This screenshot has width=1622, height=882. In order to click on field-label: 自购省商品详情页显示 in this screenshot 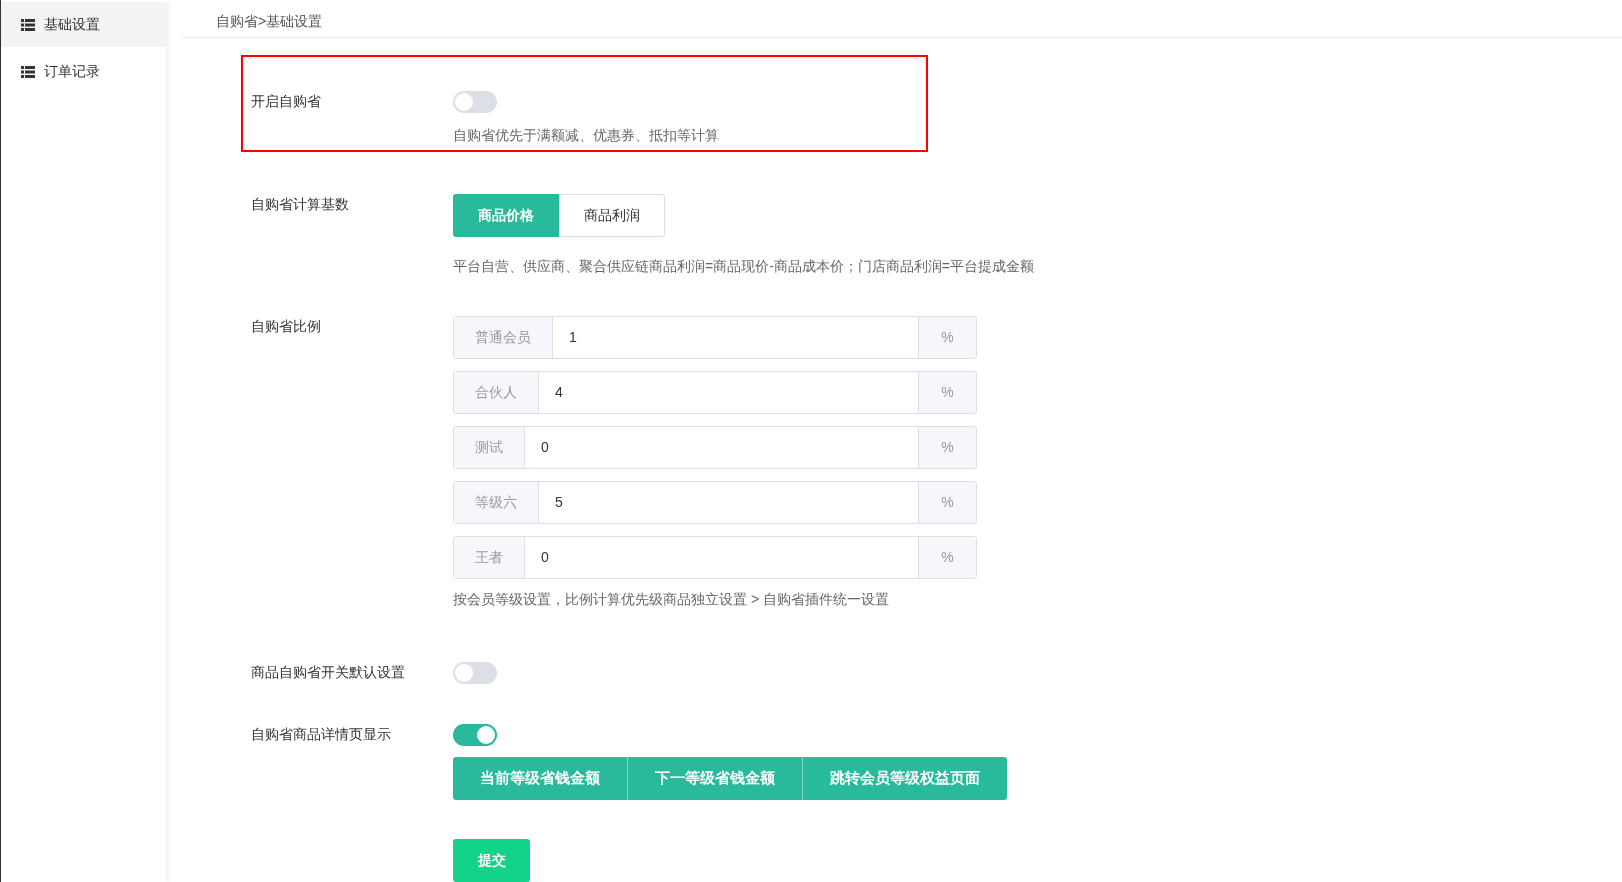, I will do `click(321, 734)`.